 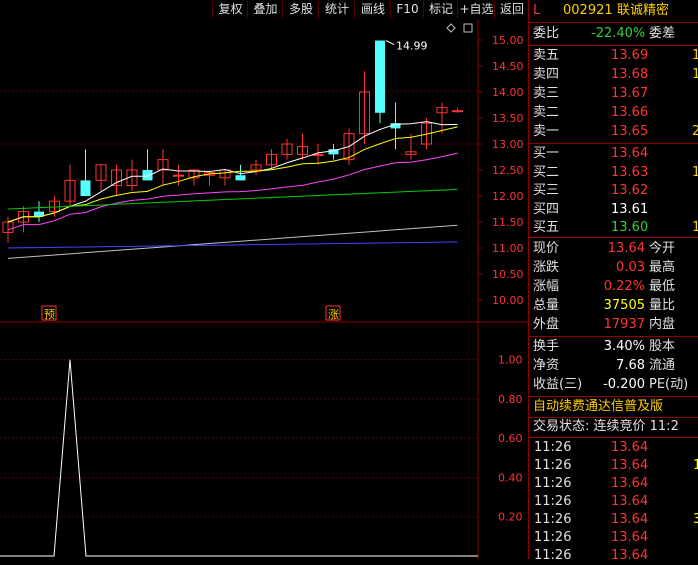 I want to click on sell-level-4: 卖四 13.68 1(, so click(x=614, y=75).